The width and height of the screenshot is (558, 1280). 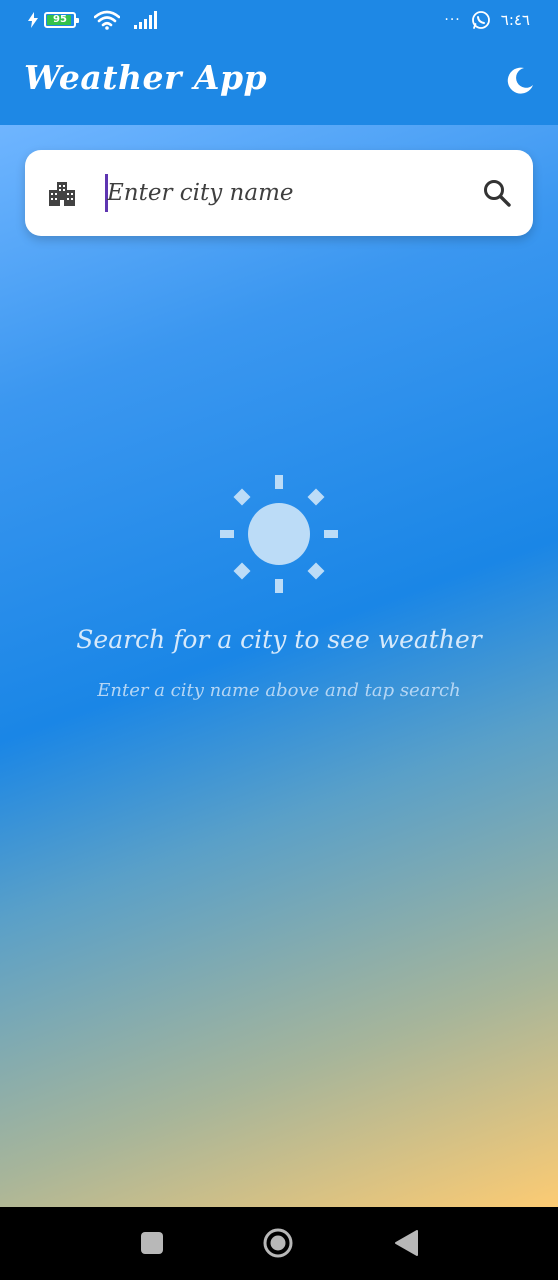 I want to click on empty-state-title: Search for a city to see weather, so click(x=279, y=639).